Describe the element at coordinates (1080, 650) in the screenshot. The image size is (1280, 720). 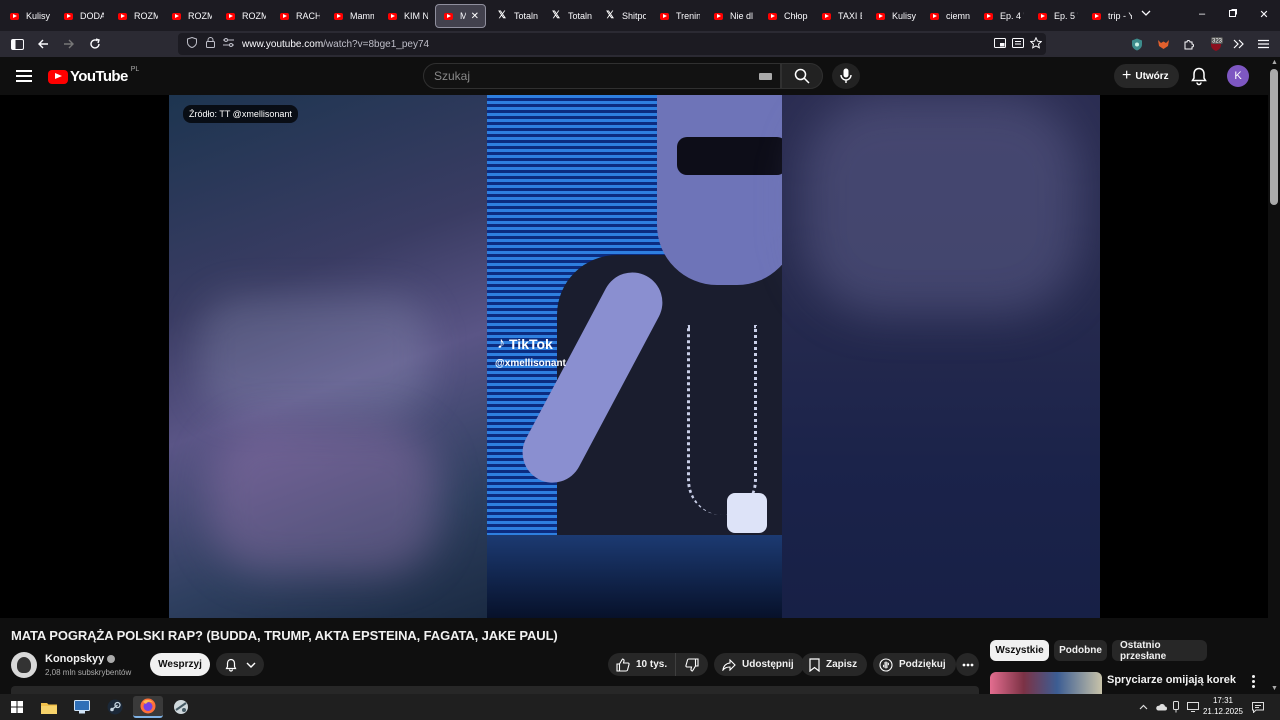
I see `chip-related: Podobne` at that location.